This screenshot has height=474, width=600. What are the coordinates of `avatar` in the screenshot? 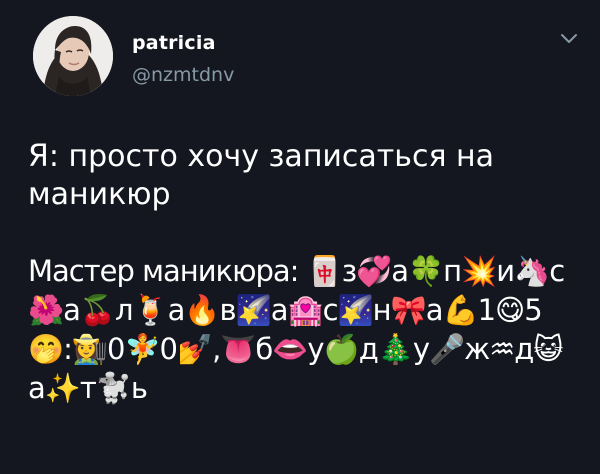 It's located at (73, 56).